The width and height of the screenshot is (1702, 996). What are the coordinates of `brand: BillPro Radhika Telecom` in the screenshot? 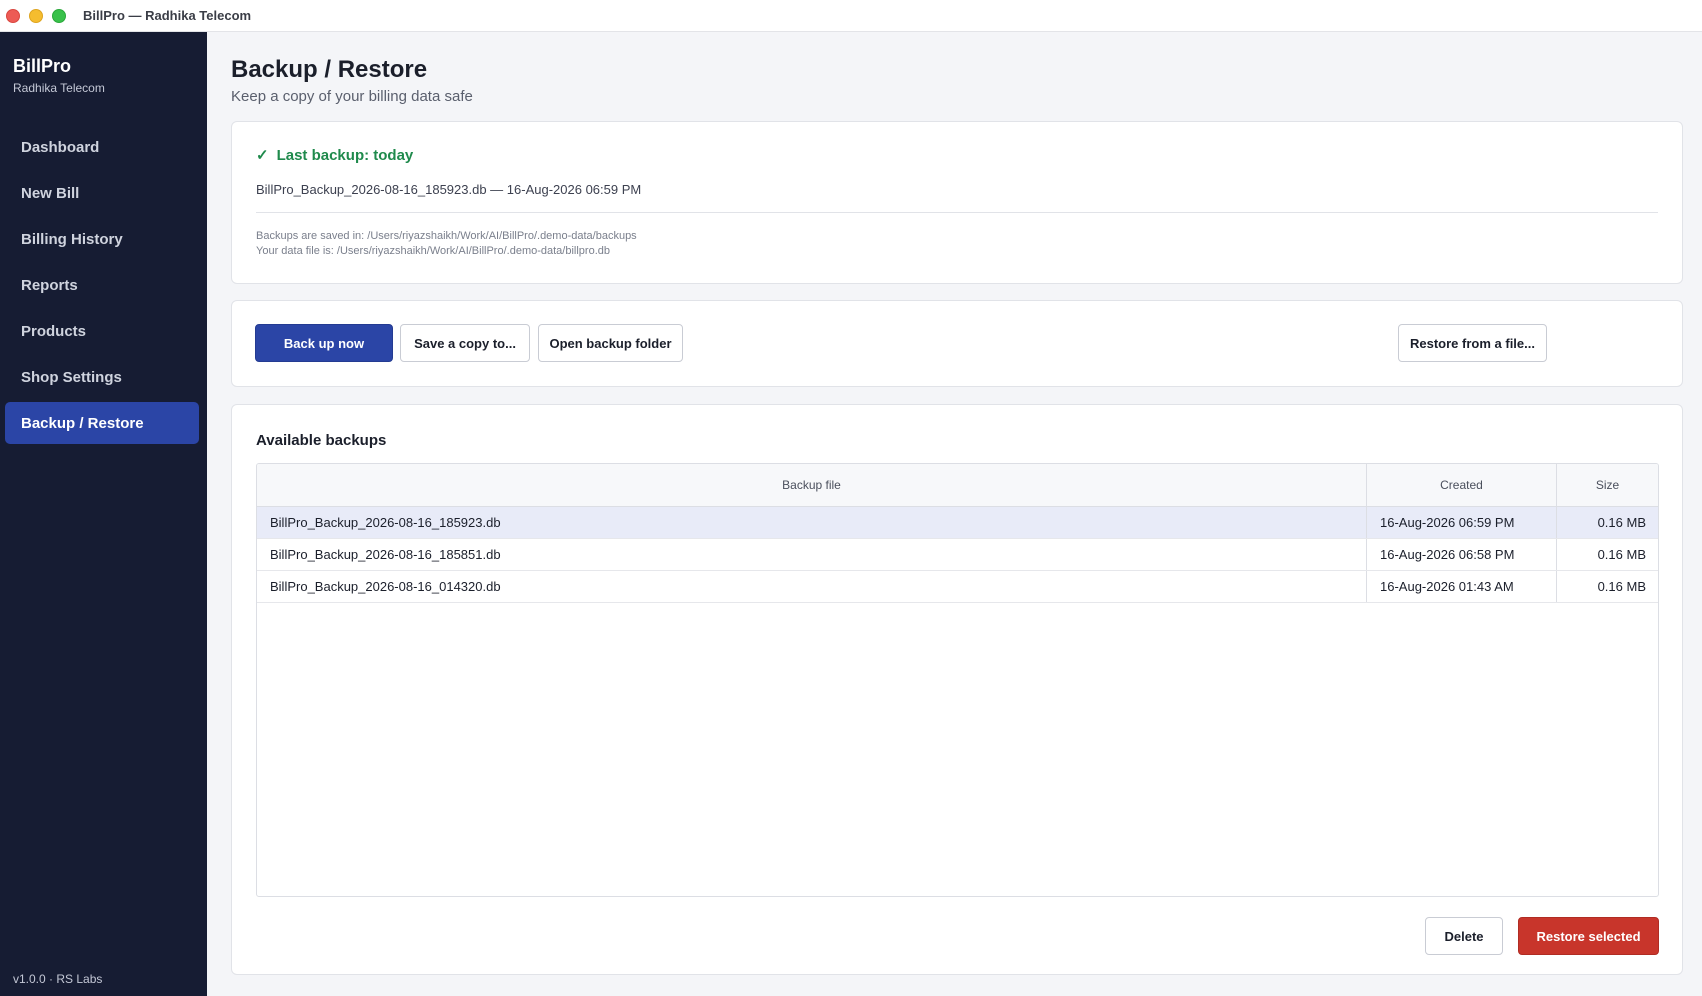 It's located at (59, 75).